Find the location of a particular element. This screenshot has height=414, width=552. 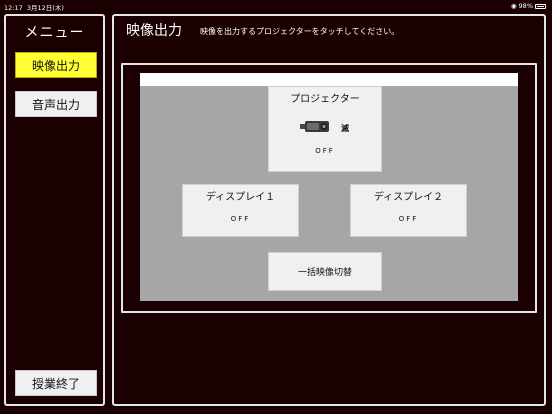

display-1-button: ディスプレイ１ OFF is located at coordinates (240, 210).